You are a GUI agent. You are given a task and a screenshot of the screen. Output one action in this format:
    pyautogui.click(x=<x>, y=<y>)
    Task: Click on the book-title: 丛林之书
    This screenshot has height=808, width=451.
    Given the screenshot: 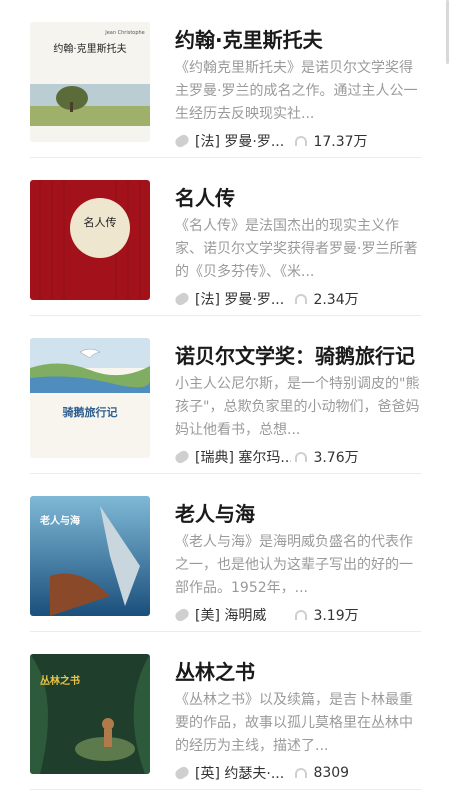 What is the action you would take?
    pyautogui.click(x=300, y=670)
    